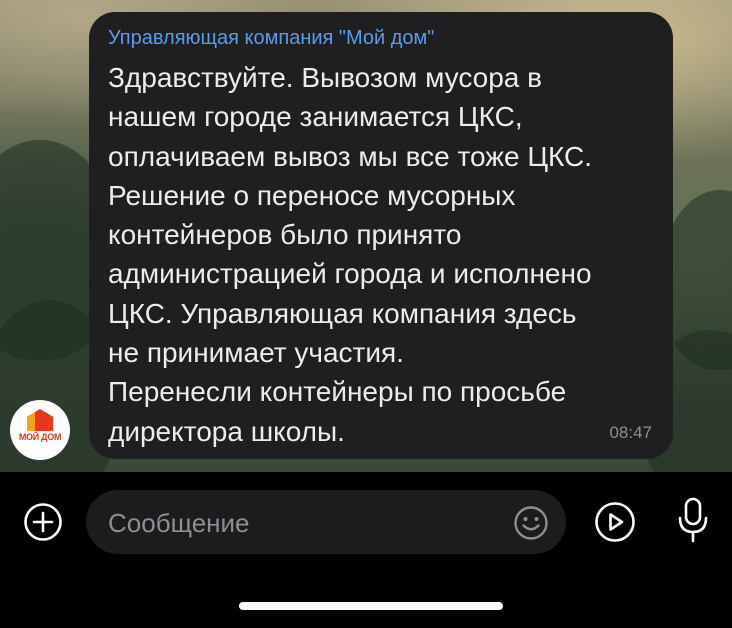 The height and width of the screenshot is (628, 732). I want to click on plus-circle-icon, so click(43, 522).